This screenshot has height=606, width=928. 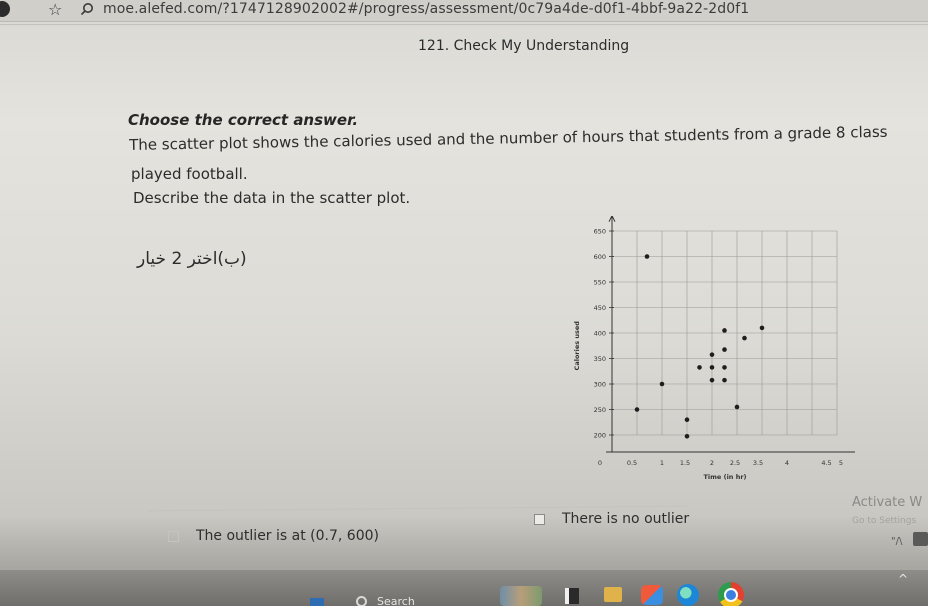 What do you see at coordinates (464, 588) in the screenshot?
I see `taskbar: Search ^` at bounding box center [464, 588].